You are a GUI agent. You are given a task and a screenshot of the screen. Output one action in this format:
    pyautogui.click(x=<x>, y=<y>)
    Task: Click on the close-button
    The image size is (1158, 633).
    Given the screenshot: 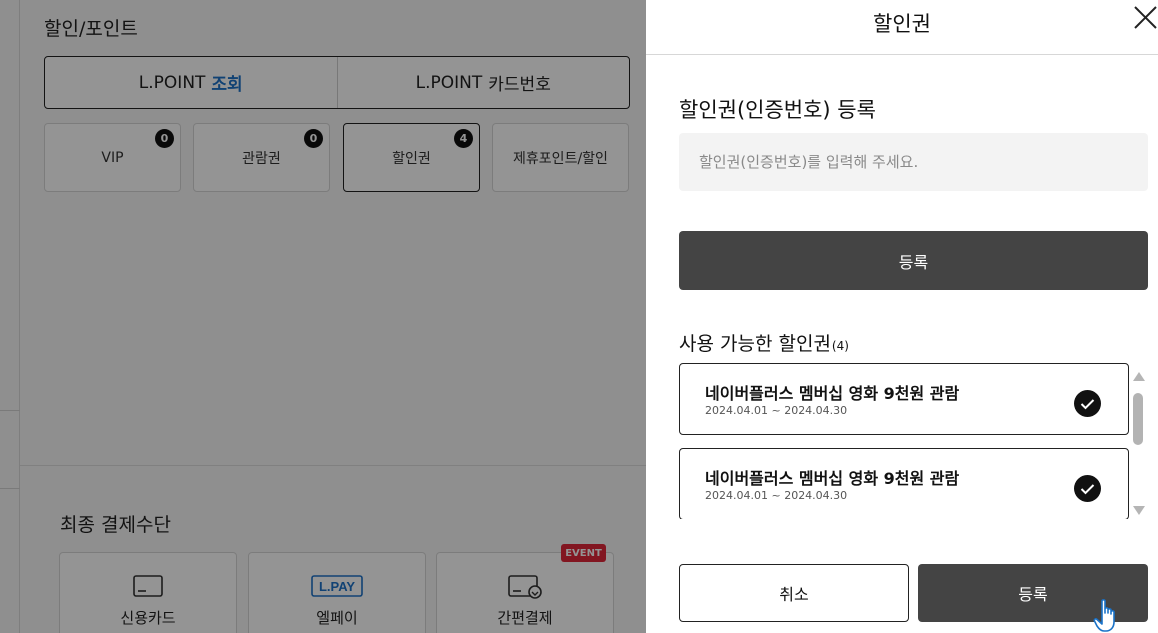 What is the action you would take?
    pyautogui.click(x=1145, y=18)
    